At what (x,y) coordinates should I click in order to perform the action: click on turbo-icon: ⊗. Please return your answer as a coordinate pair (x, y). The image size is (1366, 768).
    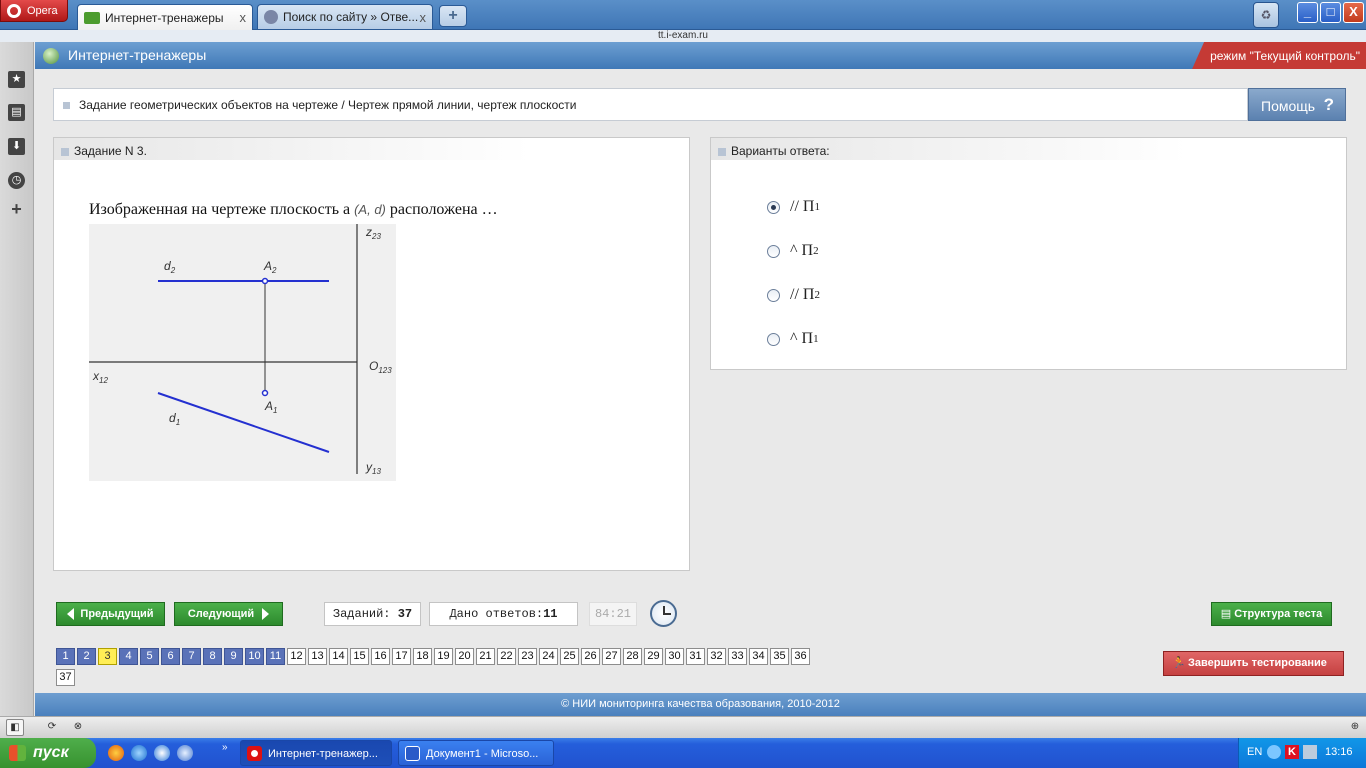
    Looking at the image, I should click on (78, 727).